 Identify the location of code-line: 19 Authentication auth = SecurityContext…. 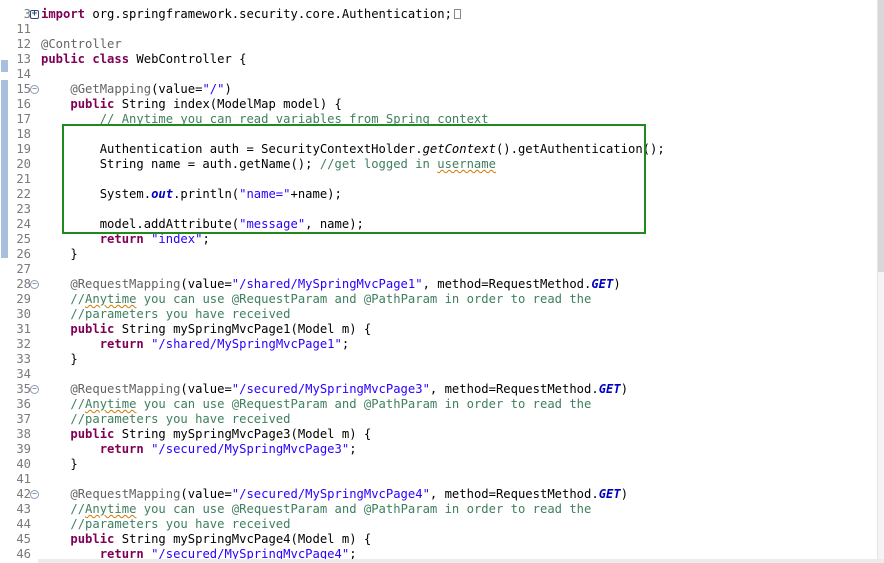
(438, 149).